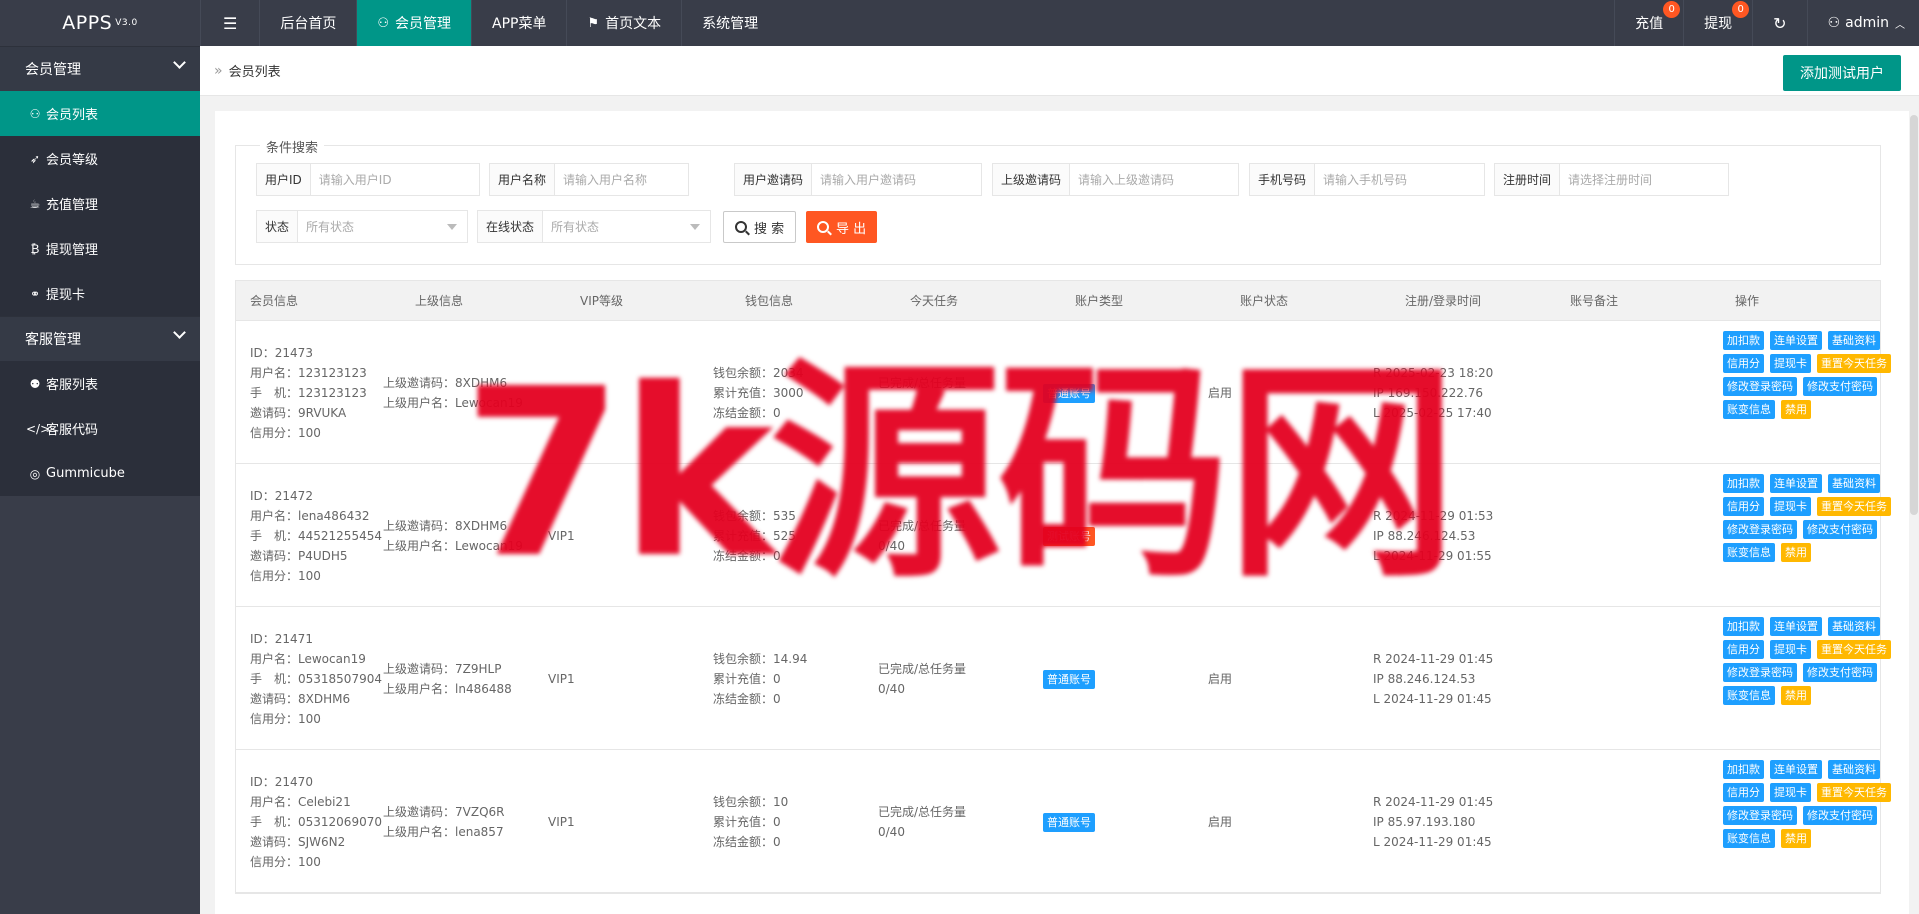  Describe the element at coordinates (896, 179) in the screenshot. I see `invite-code-input` at that location.